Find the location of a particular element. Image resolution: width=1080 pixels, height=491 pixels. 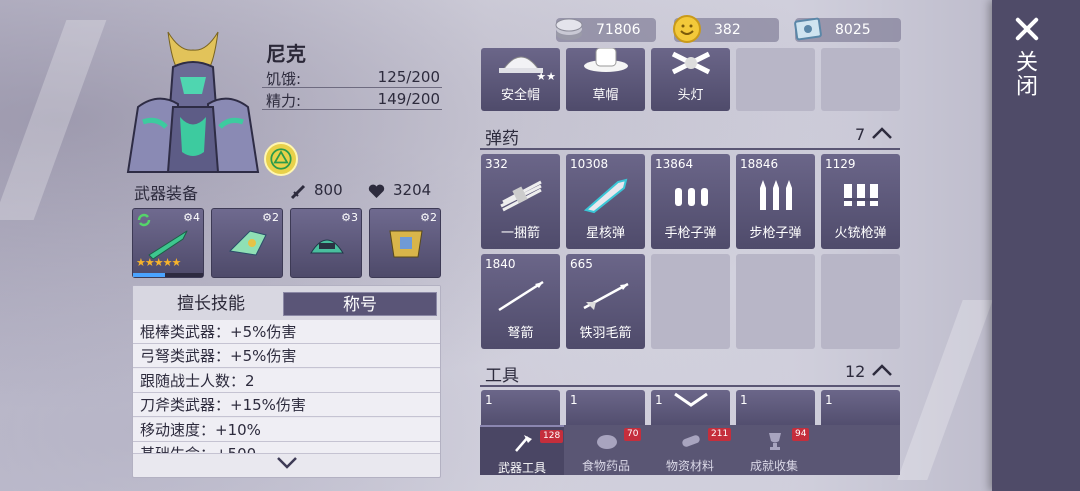

iron-feather-arrow-icon is located at coordinates (606, 296).